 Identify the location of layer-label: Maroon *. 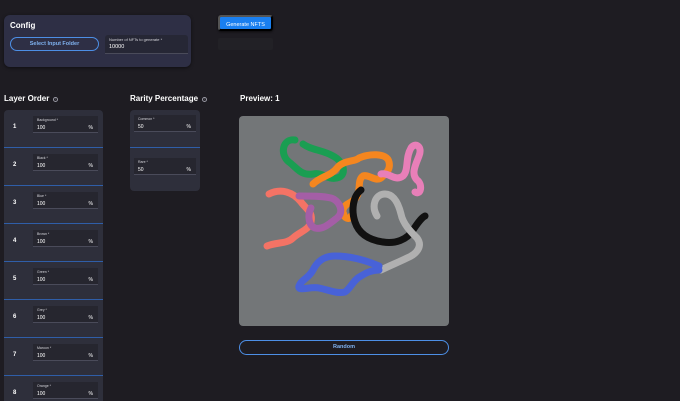
(44, 348).